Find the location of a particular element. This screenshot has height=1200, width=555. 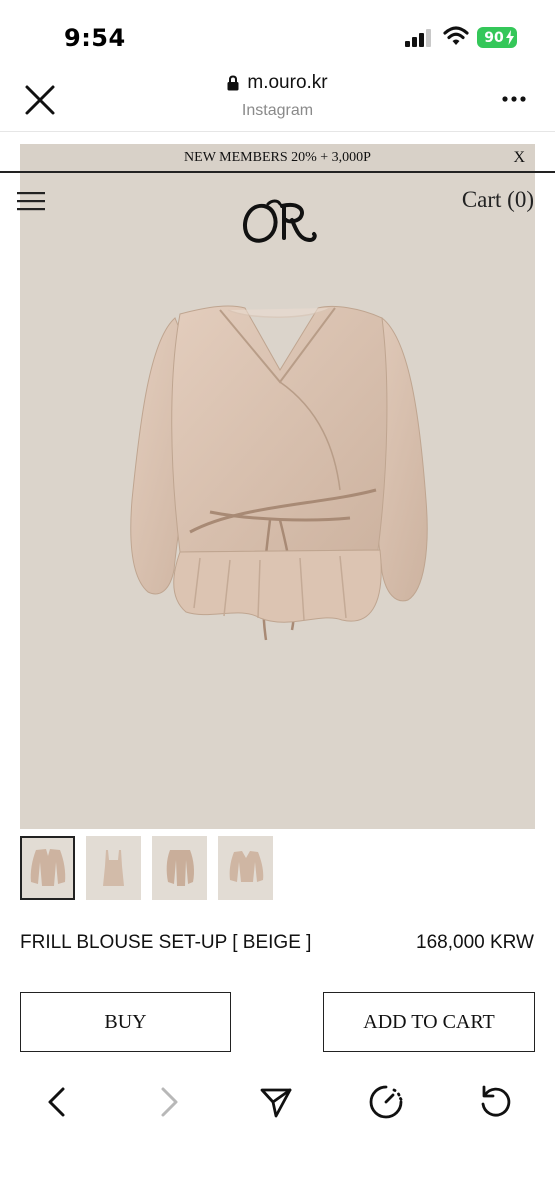

promo-close-button: X is located at coordinates (519, 158).